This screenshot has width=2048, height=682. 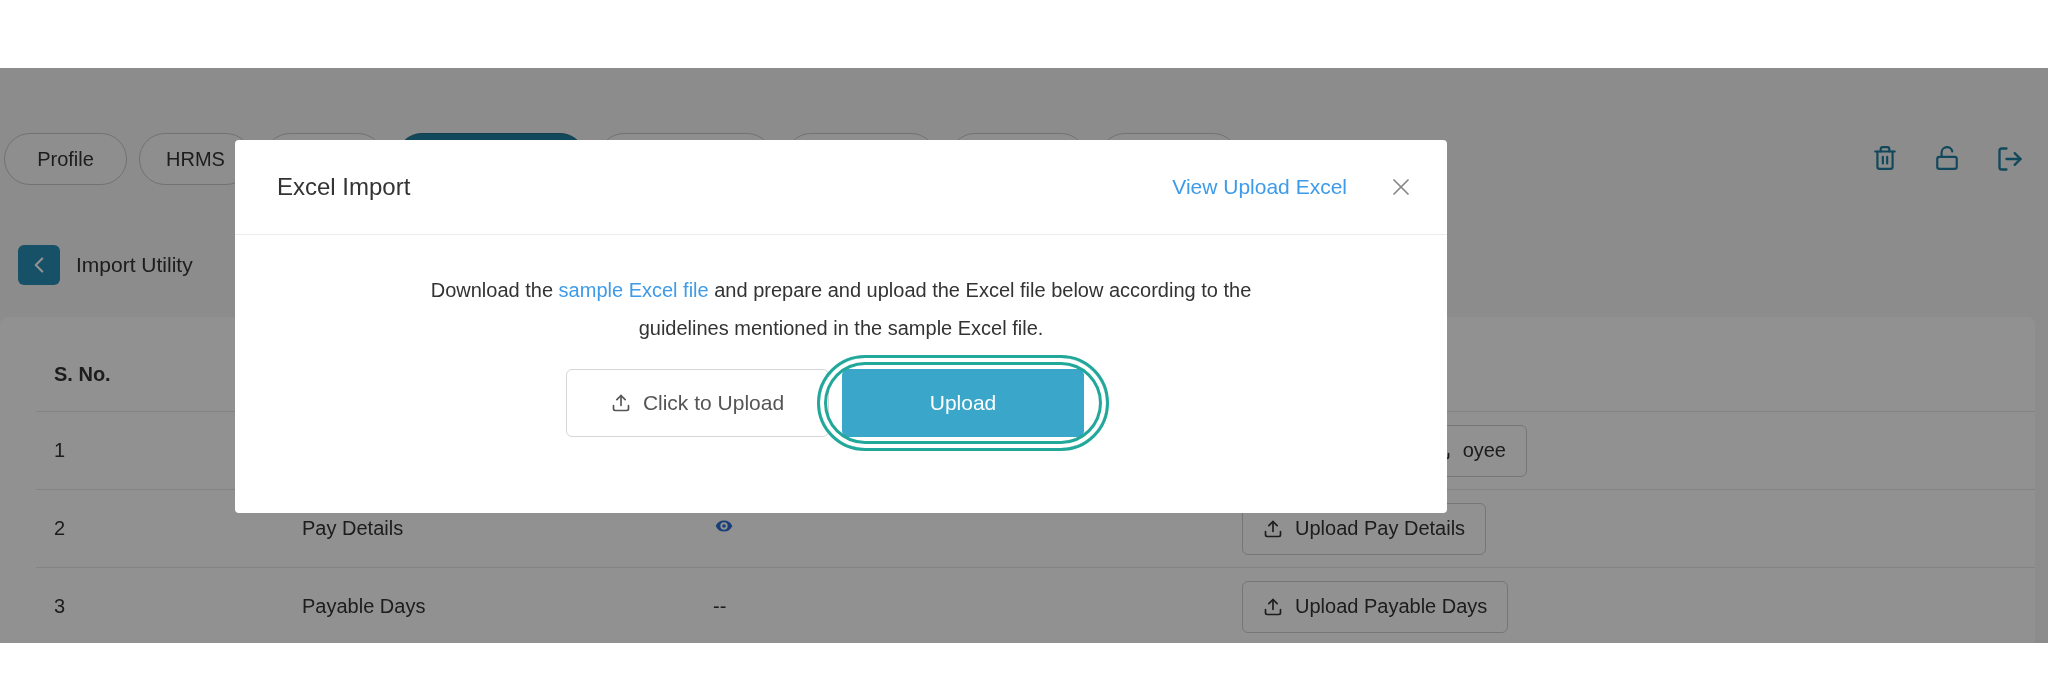 What do you see at coordinates (841, 309) in the screenshot?
I see `instruction-text: Download the sample Excel file and prepare and upload the Excel file below according to the guidelines mentioned in the sample Excel file.` at bounding box center [841, 309].